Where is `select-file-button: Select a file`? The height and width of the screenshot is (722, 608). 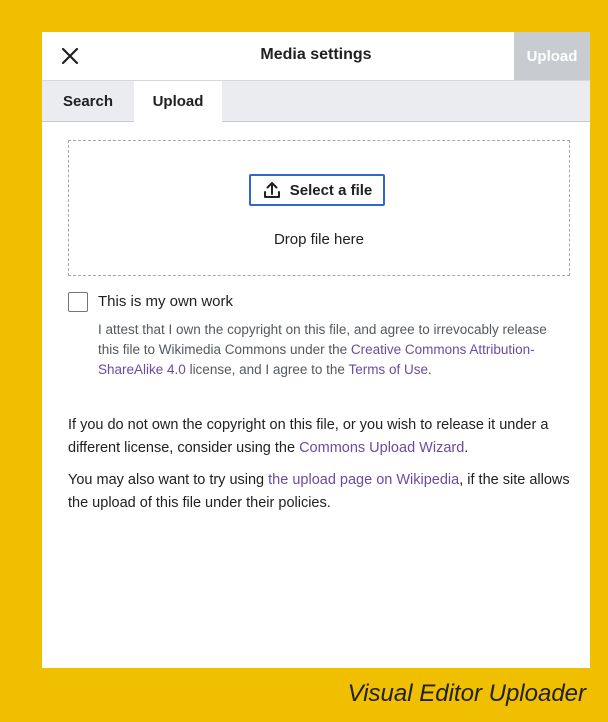 select-file-button: Select a file is located at coordinates (317, 190).